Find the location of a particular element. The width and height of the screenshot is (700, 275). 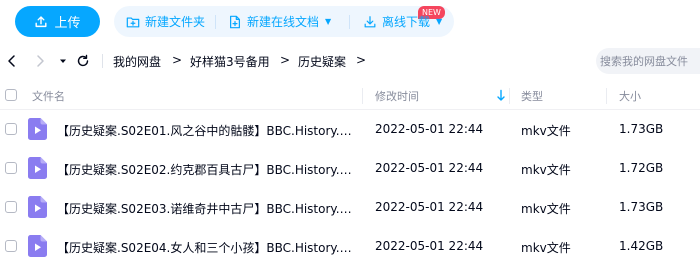

breadcrumb-divider is located at coordinates (102, 61).